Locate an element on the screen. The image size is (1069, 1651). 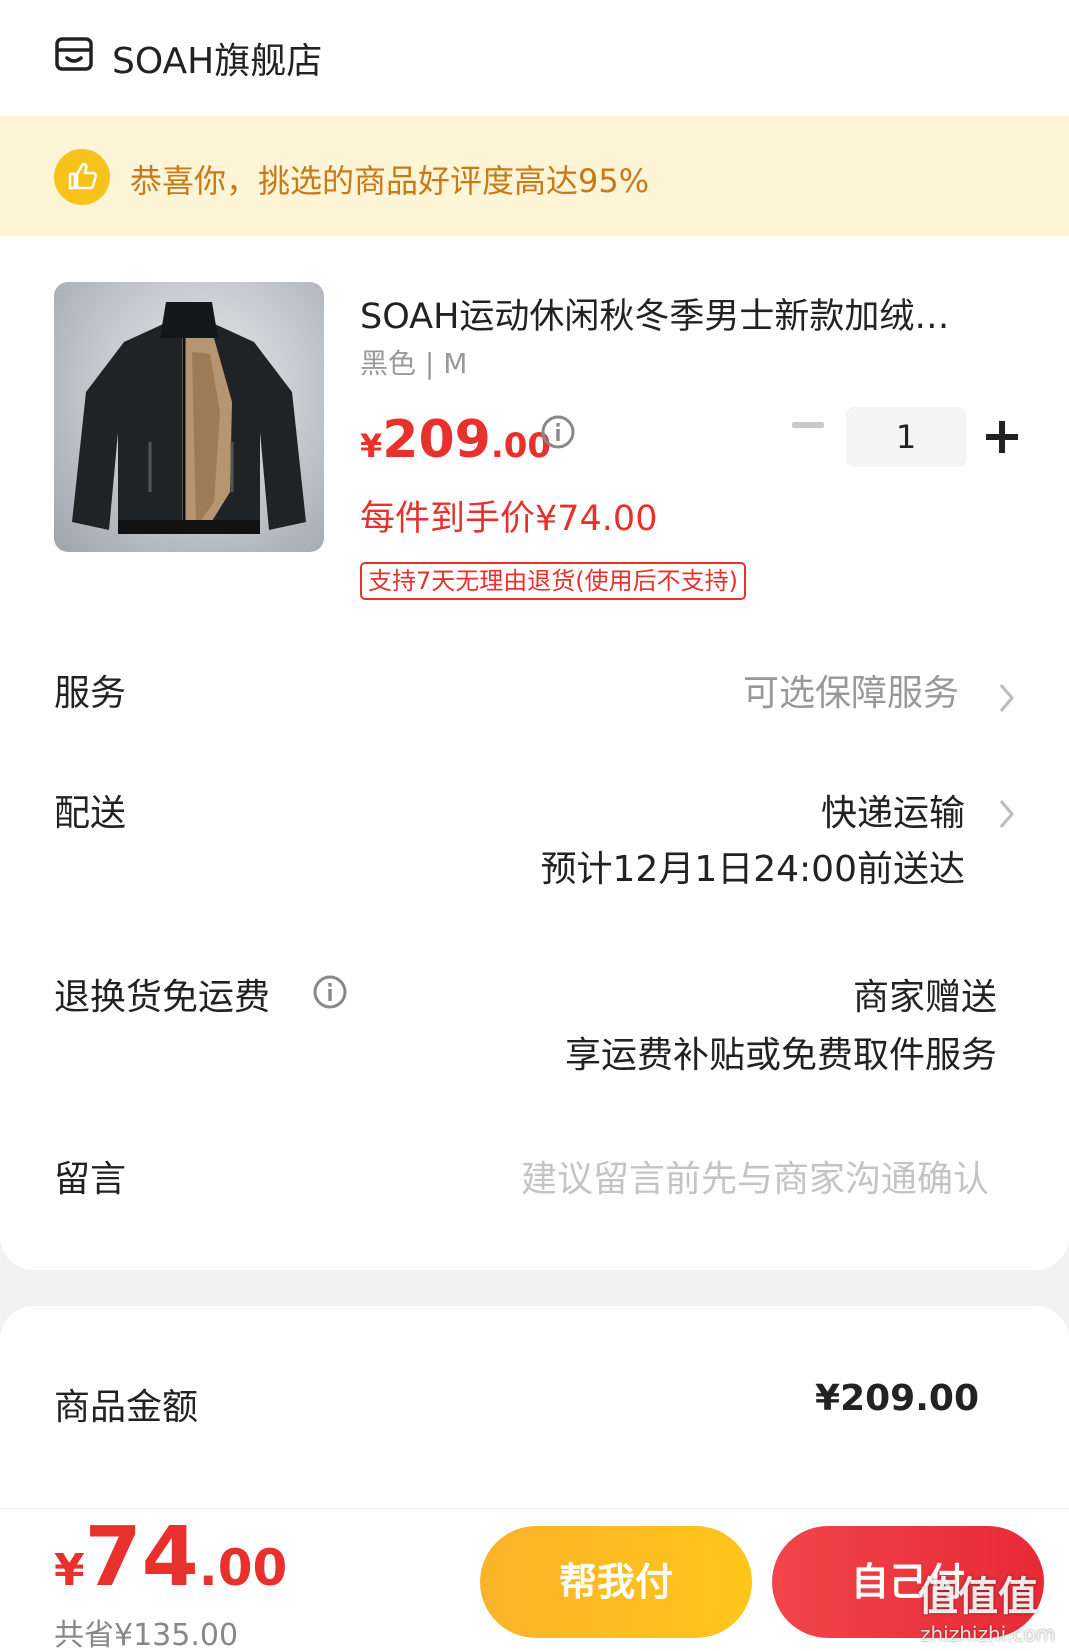
total-integer: 74 is located at coordinates (141, 1557).